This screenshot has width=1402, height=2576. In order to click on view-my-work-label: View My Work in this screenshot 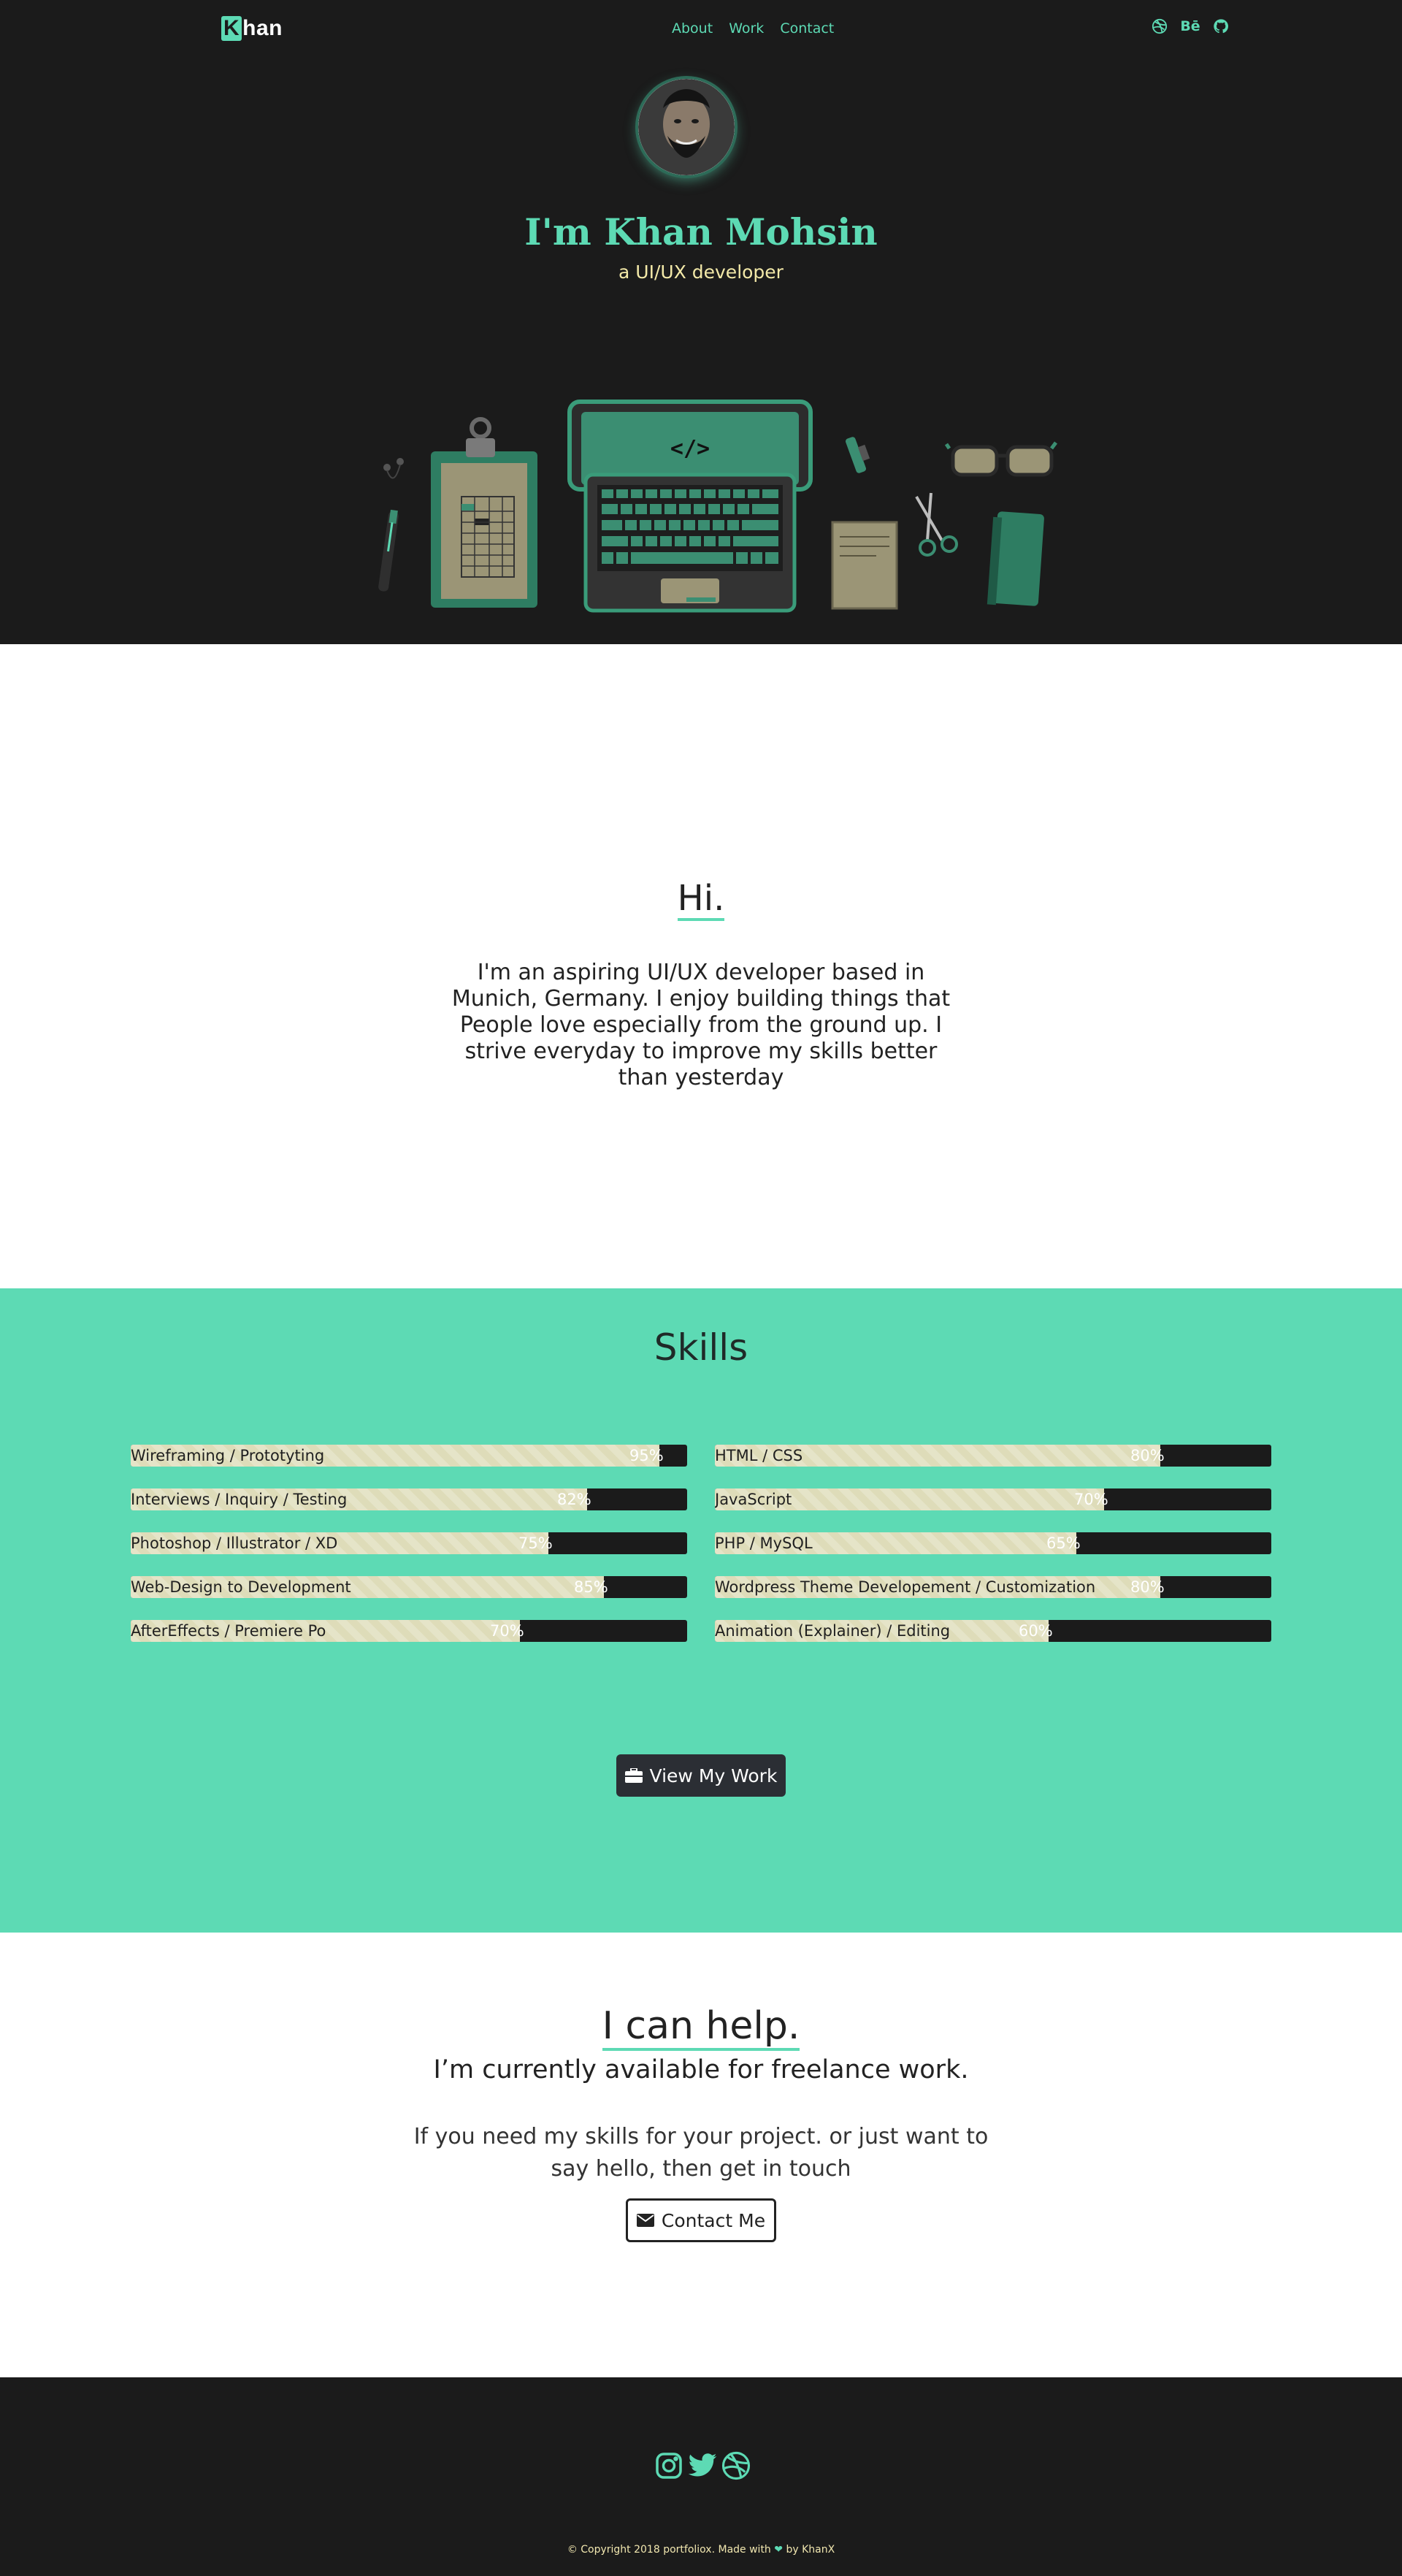, I will do `click(713, 1775)`.